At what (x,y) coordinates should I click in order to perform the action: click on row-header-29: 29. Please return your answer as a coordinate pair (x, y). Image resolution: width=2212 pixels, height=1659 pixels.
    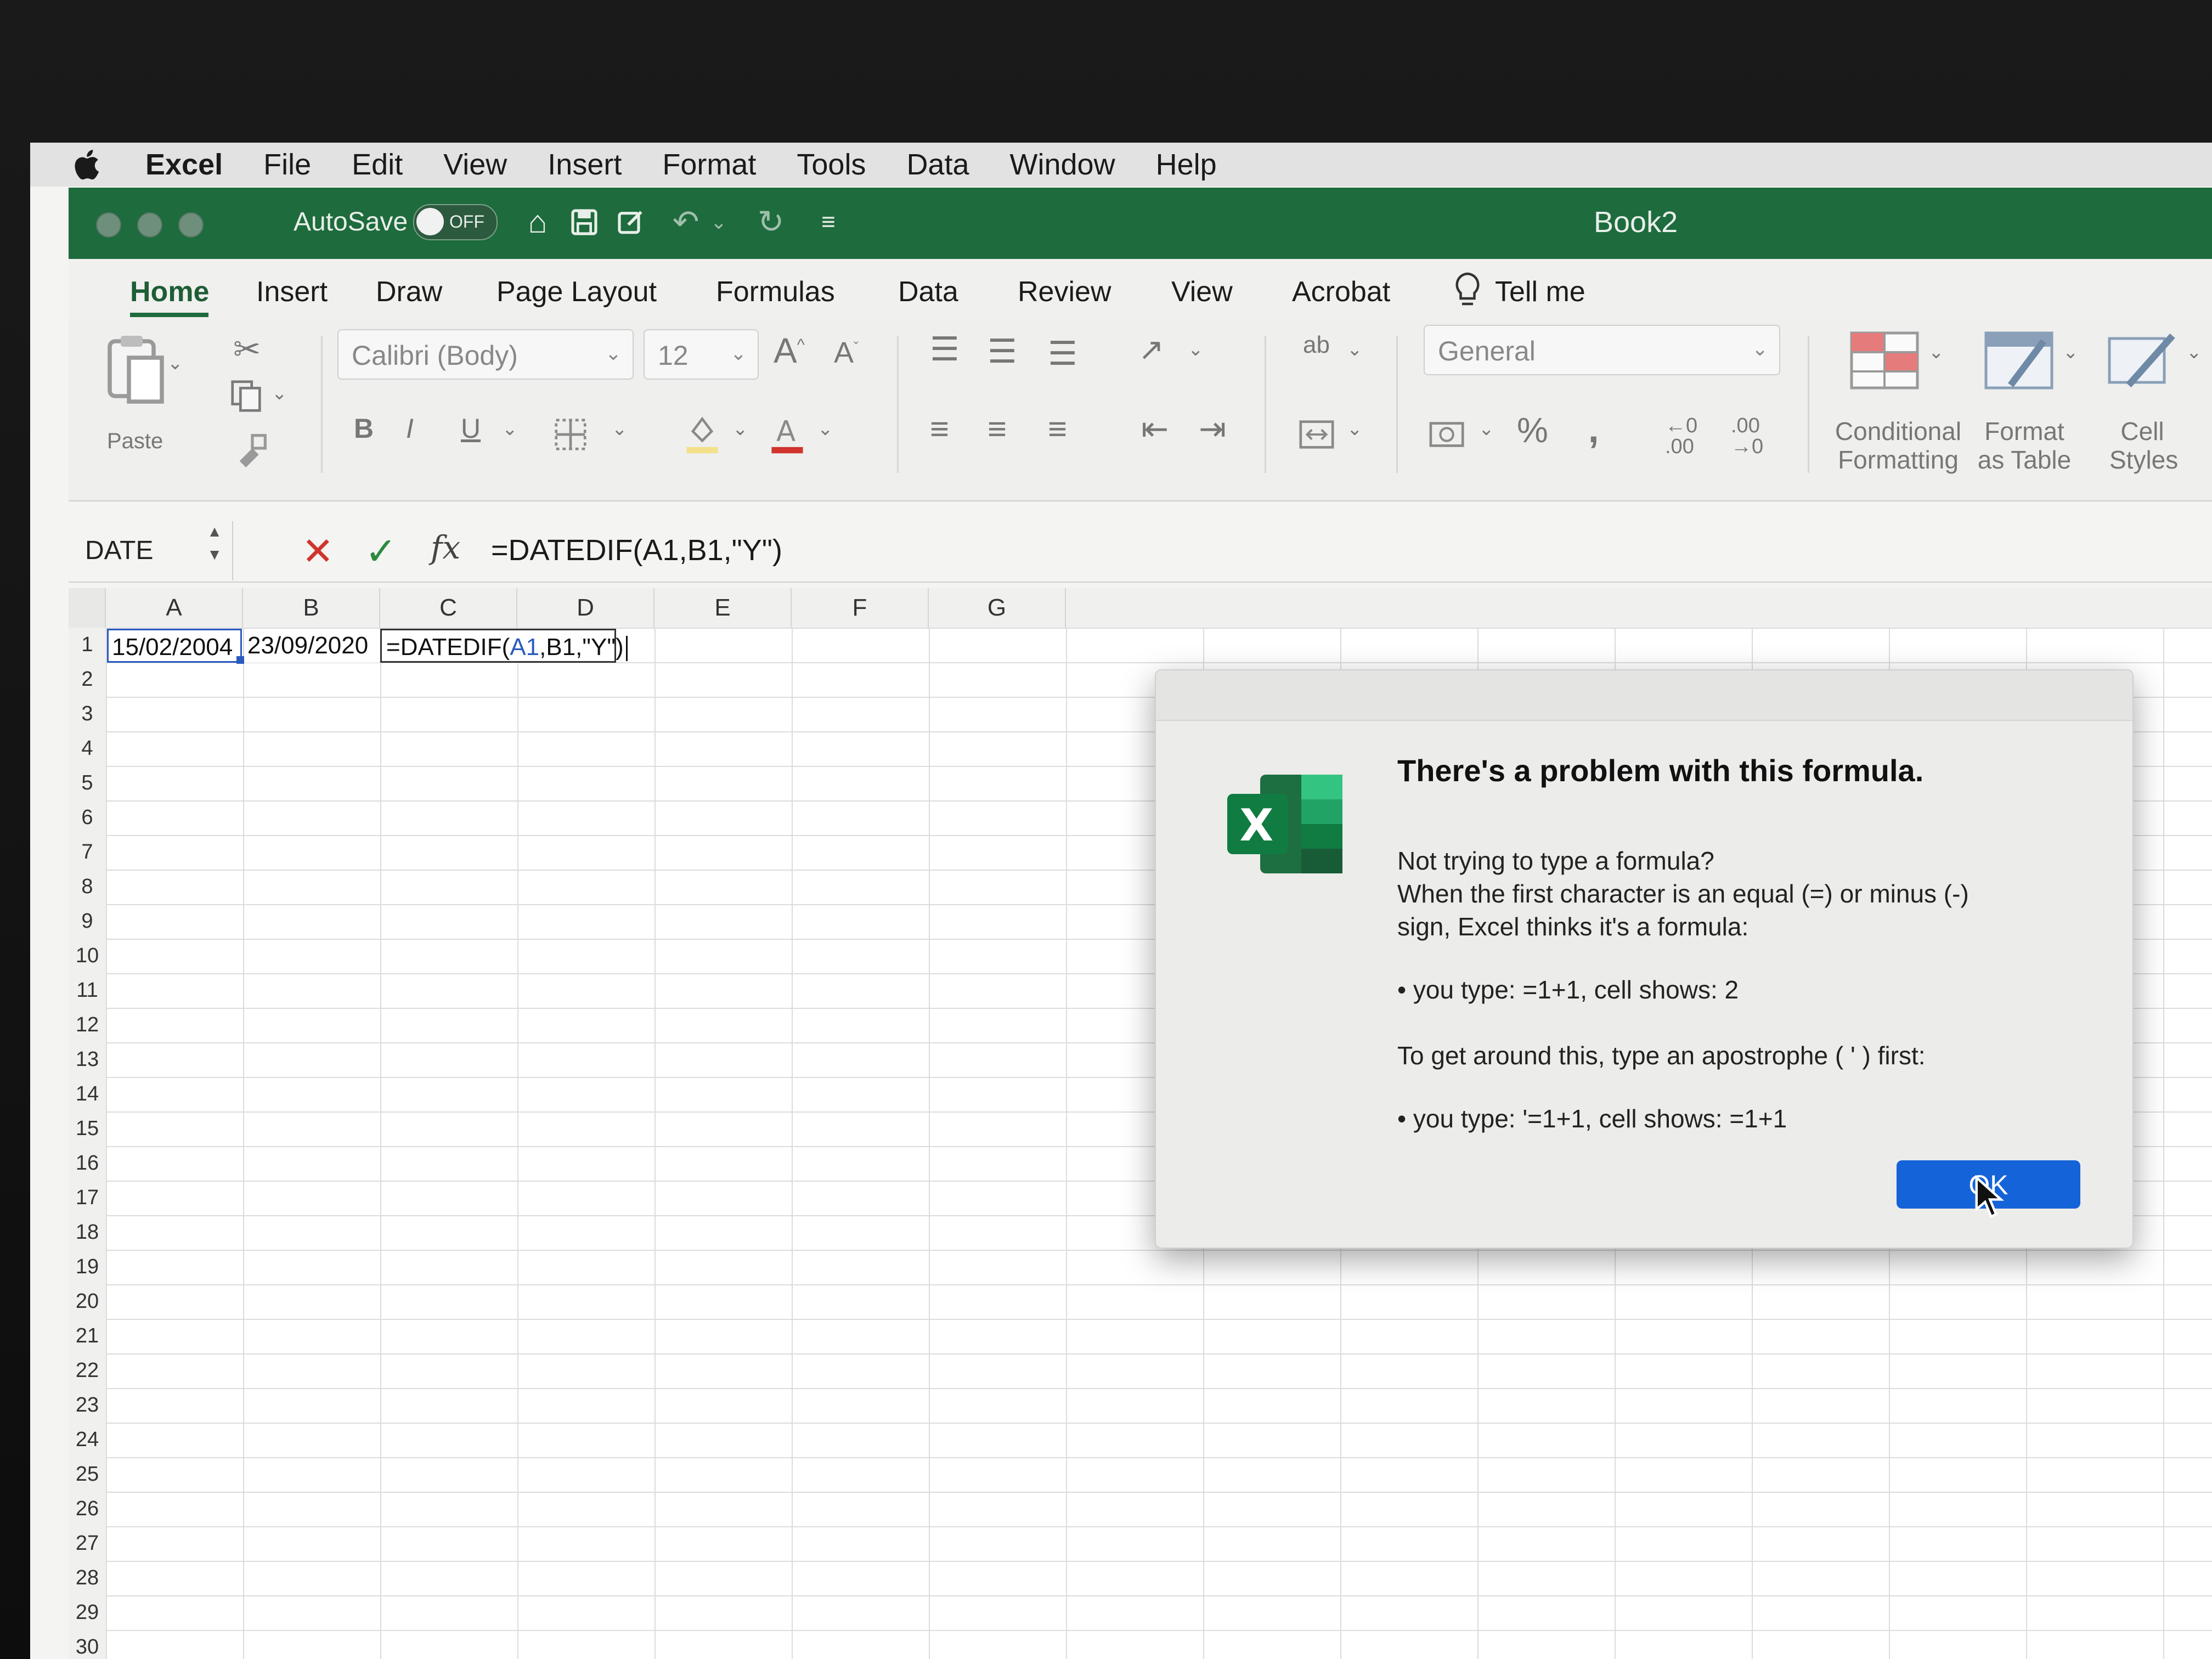
    Looking at the image, I should click on (87, 1613).